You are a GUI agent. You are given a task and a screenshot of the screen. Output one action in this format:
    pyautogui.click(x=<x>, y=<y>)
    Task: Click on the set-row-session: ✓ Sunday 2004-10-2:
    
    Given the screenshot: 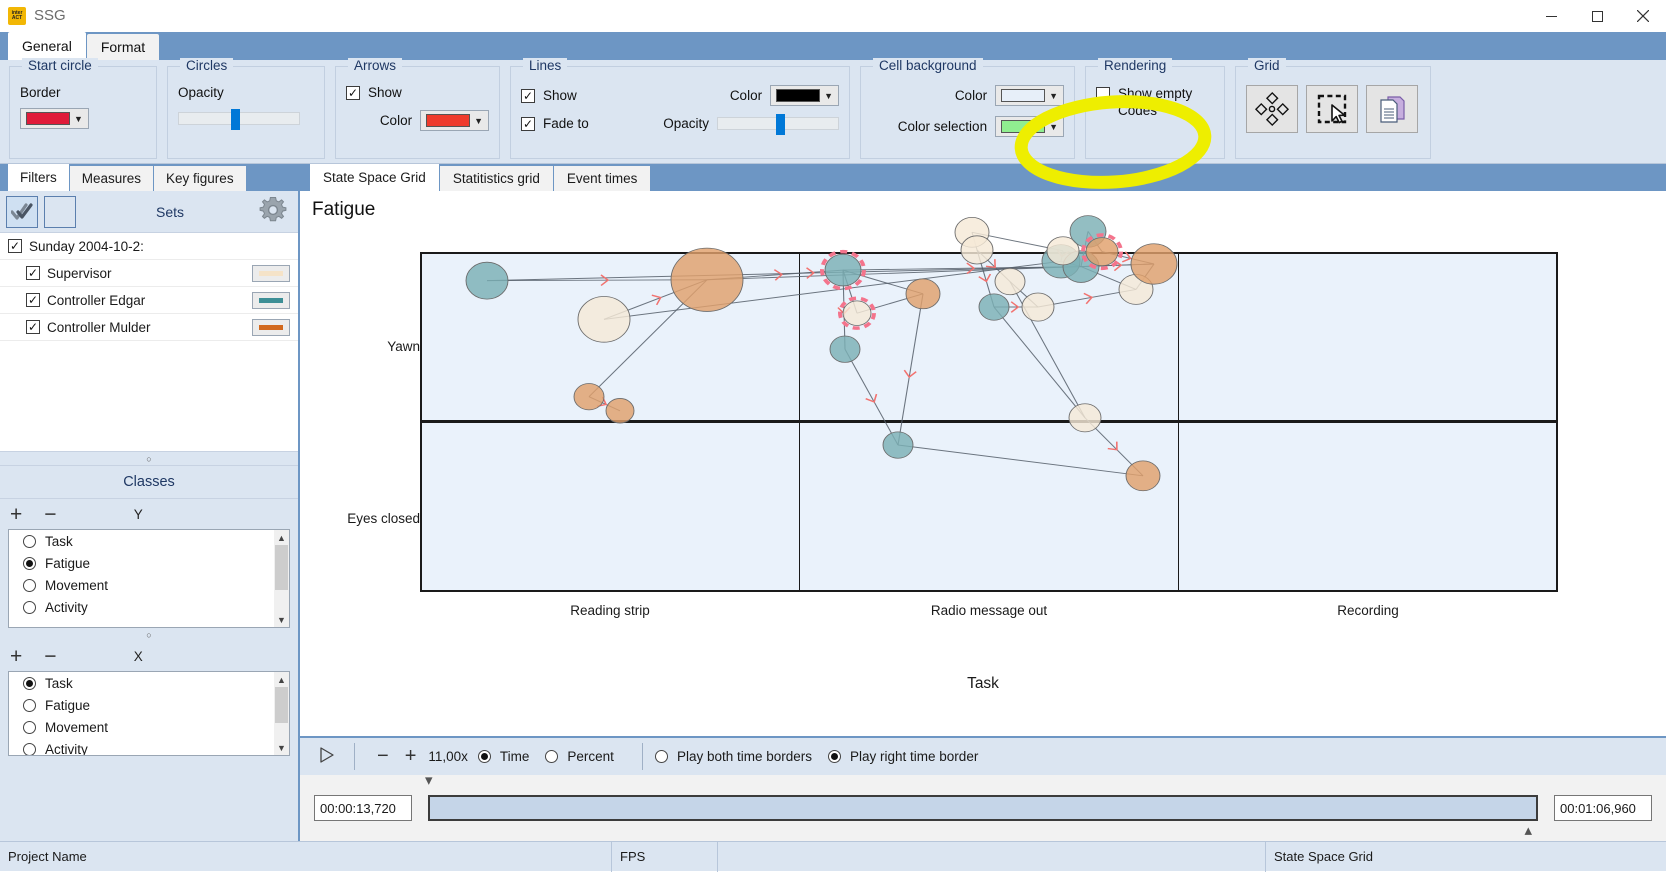 What is the action you would take?
    pyautogui.click(x=149, y=246)
    